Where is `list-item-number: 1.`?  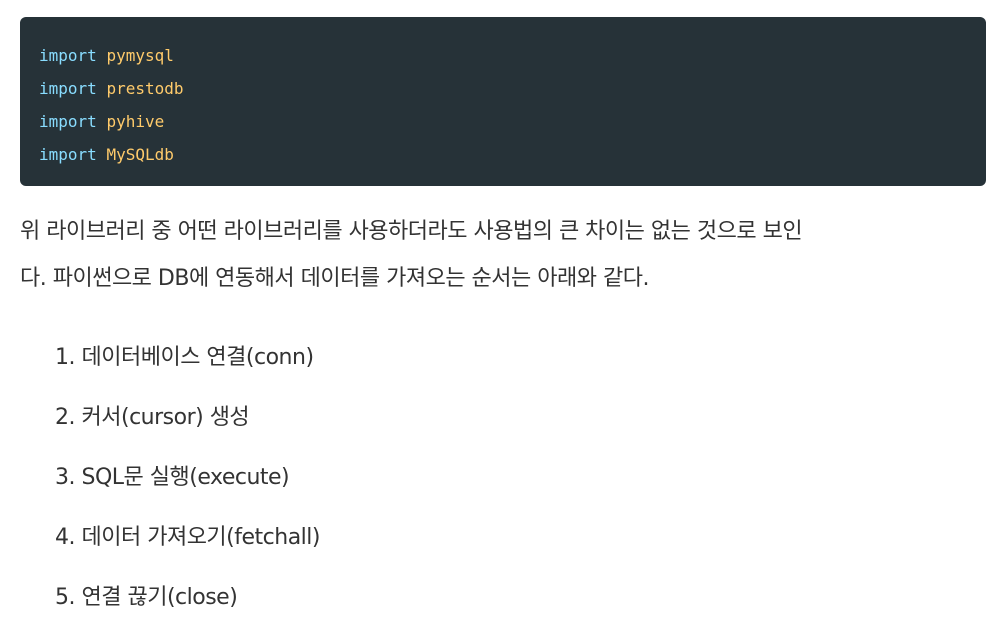 list-item-number: 1. is located at coordinates (65, 357).